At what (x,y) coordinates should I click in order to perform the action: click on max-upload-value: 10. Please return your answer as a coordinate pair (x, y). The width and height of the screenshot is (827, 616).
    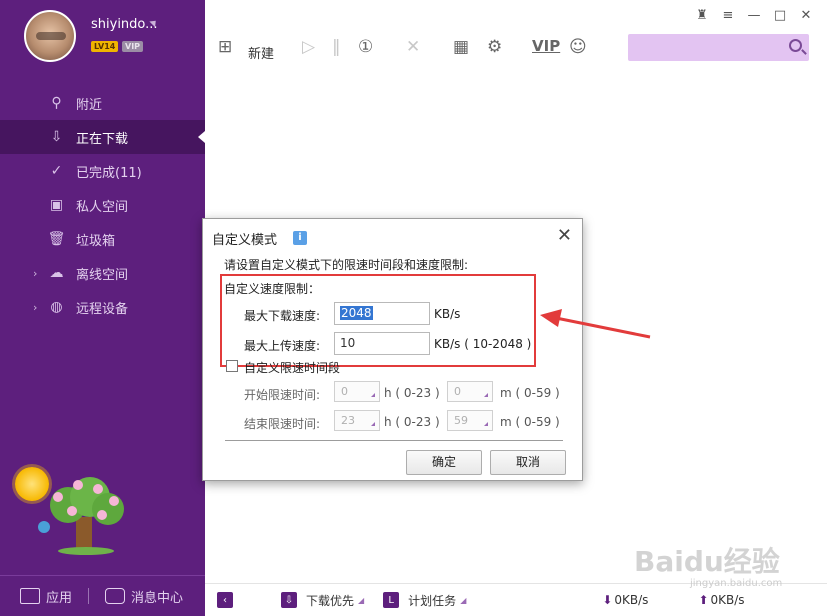
    Looking at the image, I should click on (348, 343).